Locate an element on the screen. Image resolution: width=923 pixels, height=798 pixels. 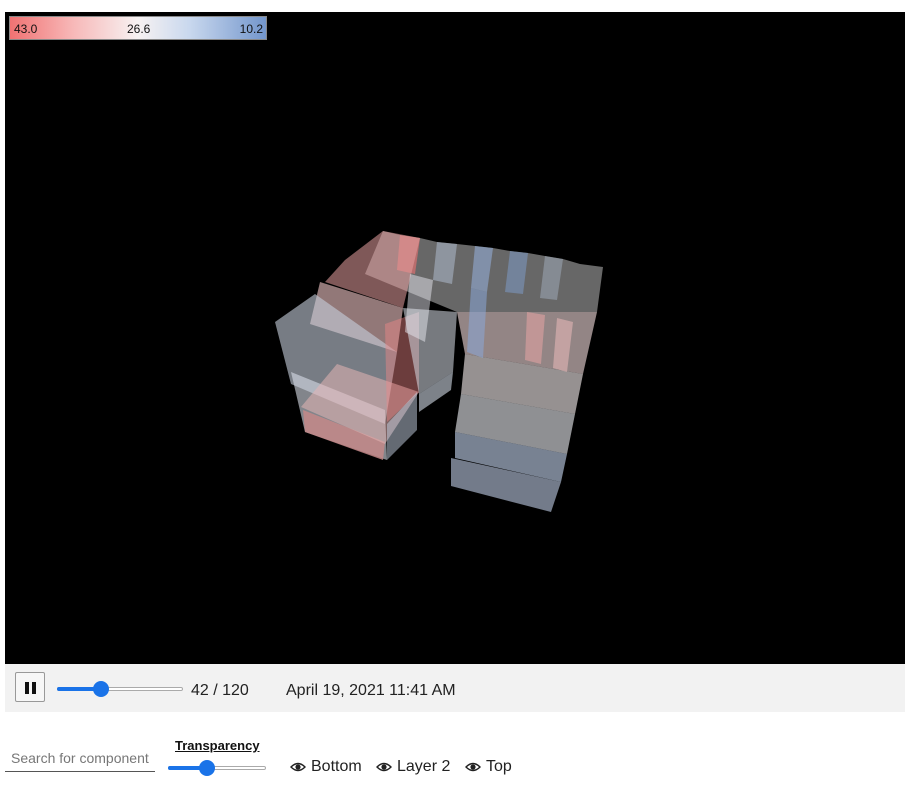
transparency-label: Transparency is located at coordinates (217, 745).